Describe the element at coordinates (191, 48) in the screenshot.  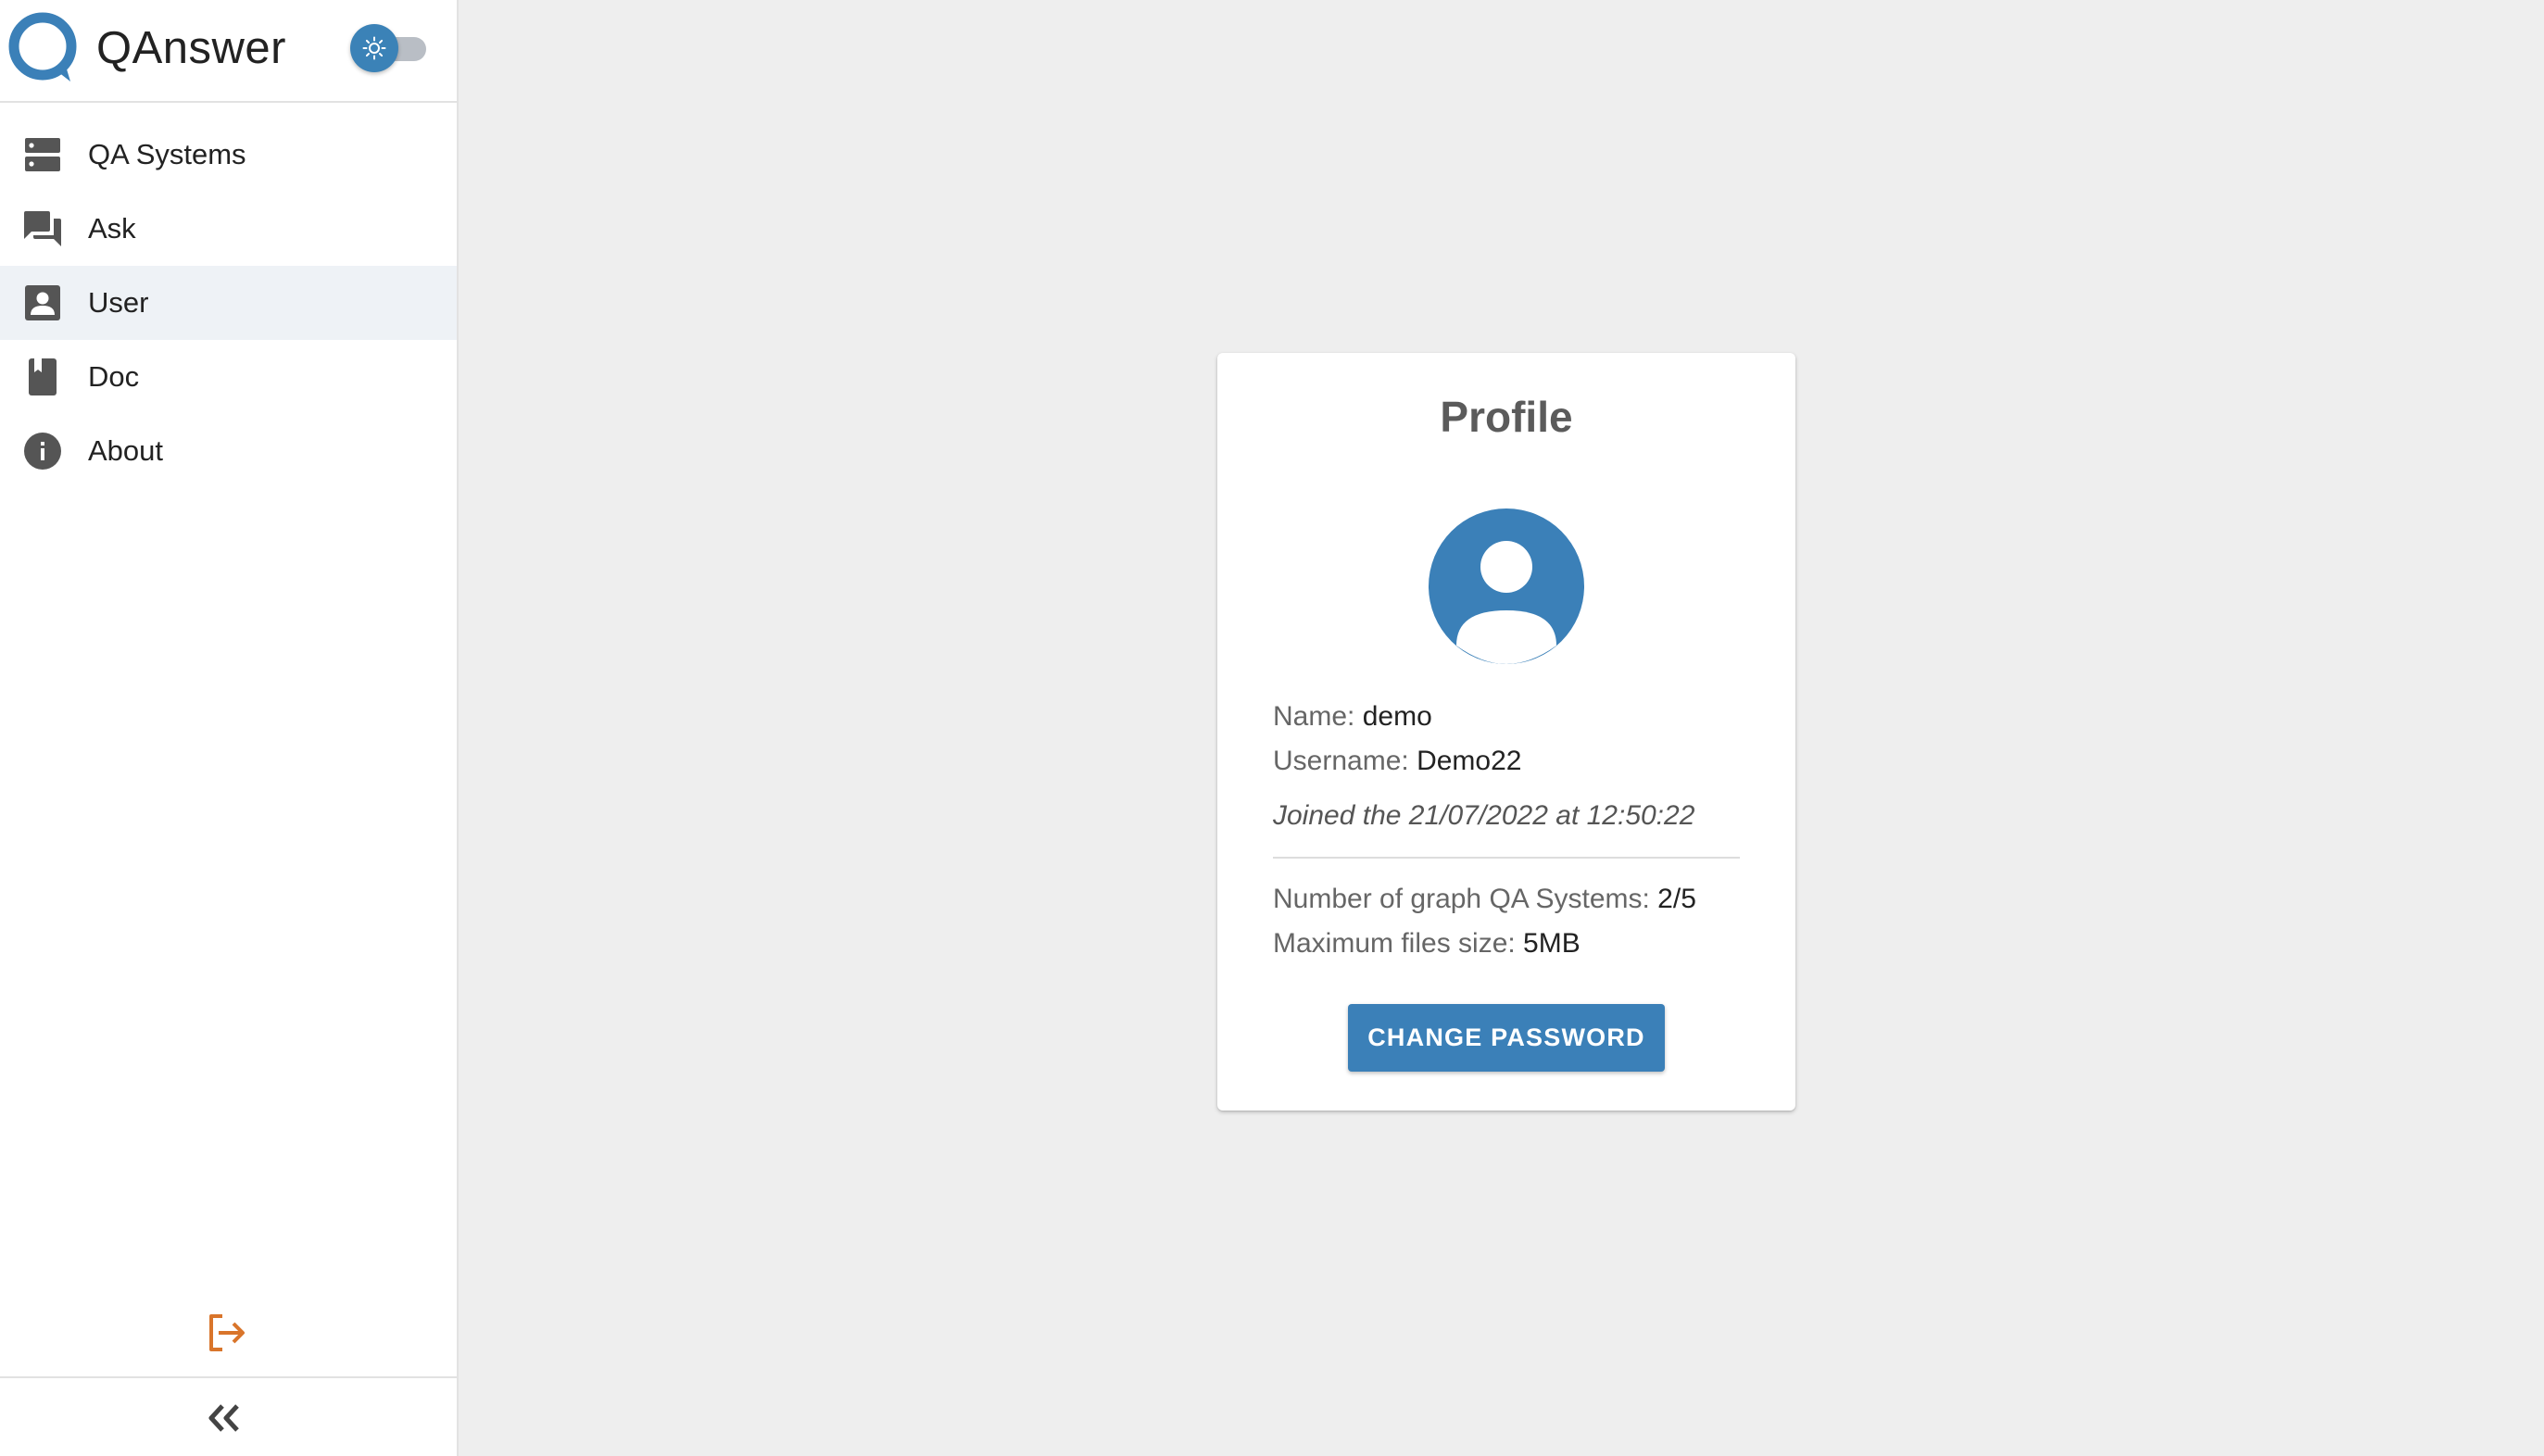
I see `app-title: QAnswer` at that location.